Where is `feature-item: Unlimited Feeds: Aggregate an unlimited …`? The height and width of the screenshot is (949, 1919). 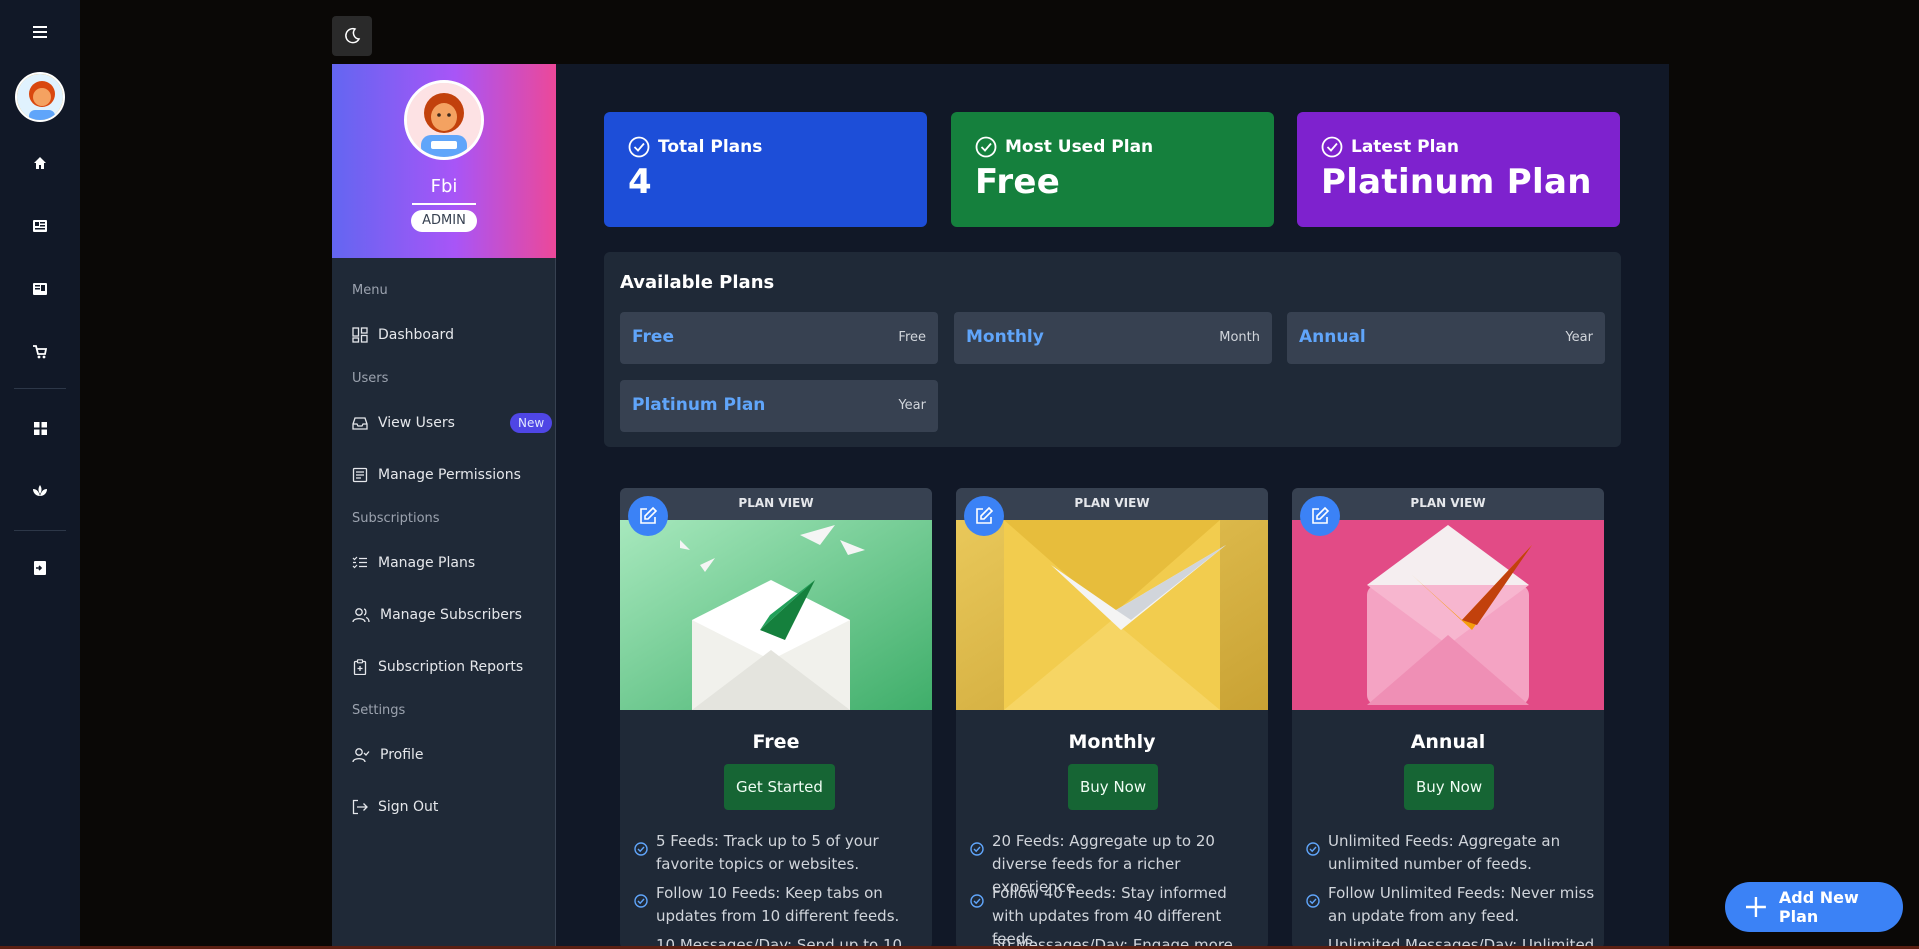 feature-item: Unlimited Feeds: Aggregate an unlimited … is located at coordinates (1451, 853).